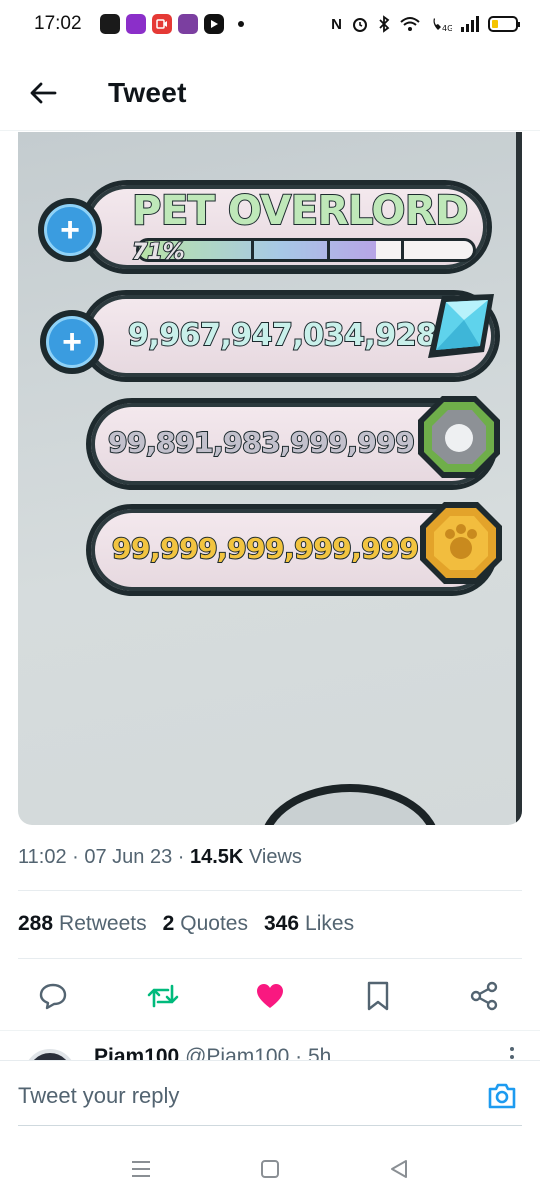 This screenshot has height=1200, width=540. I want to click on tweet-timestamp: 11:02 · 07 Jun 23 · 14.5K Views, so click(160, 857).